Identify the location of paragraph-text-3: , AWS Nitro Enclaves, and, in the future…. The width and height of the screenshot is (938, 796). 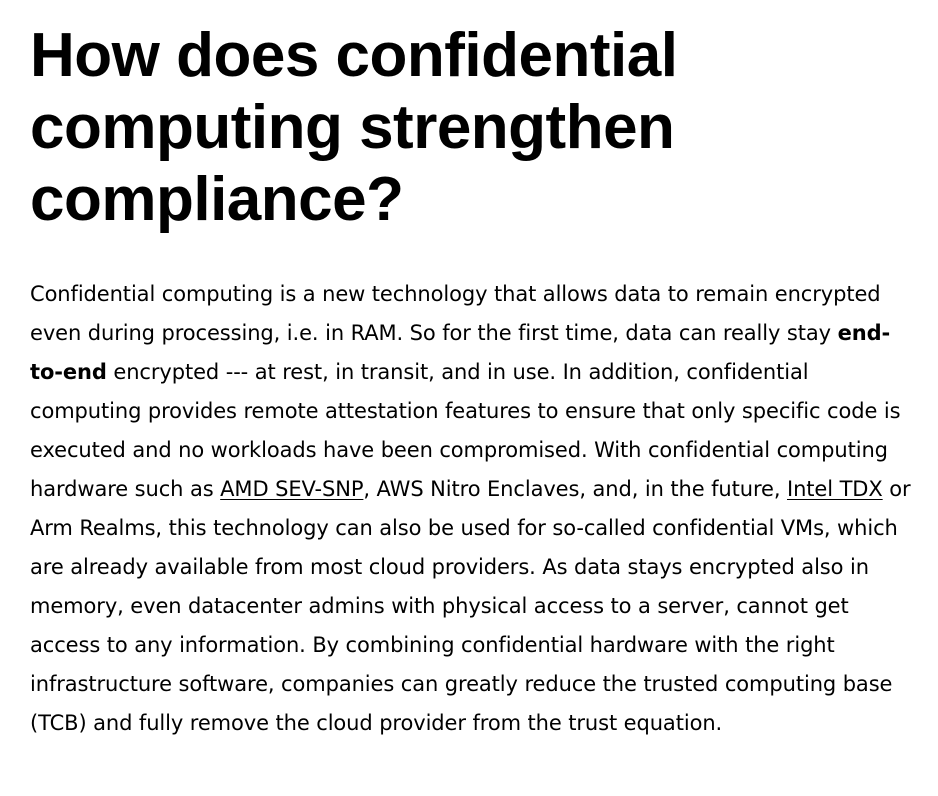
(575, 489).